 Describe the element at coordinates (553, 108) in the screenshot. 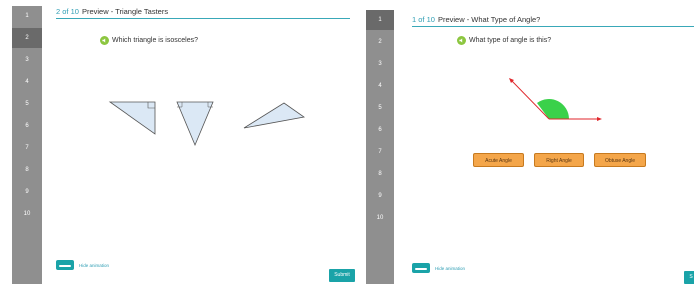

I see `angle-arc` at that location.